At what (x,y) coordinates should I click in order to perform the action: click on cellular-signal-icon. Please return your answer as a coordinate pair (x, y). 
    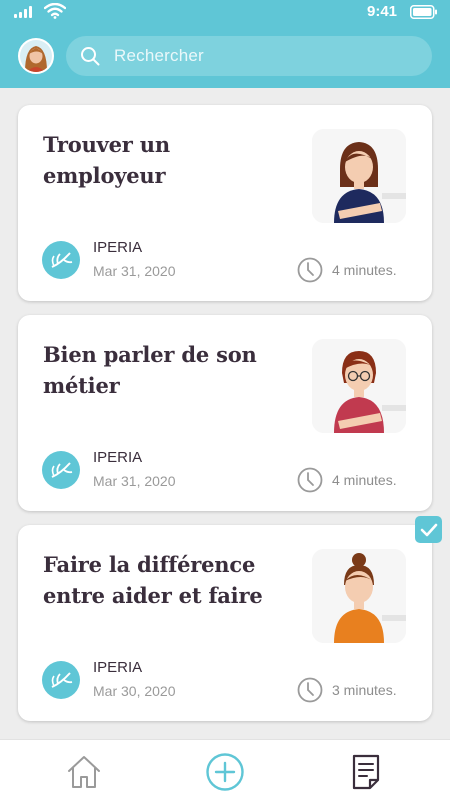
    Looking at the image, I should click on (25, 12).